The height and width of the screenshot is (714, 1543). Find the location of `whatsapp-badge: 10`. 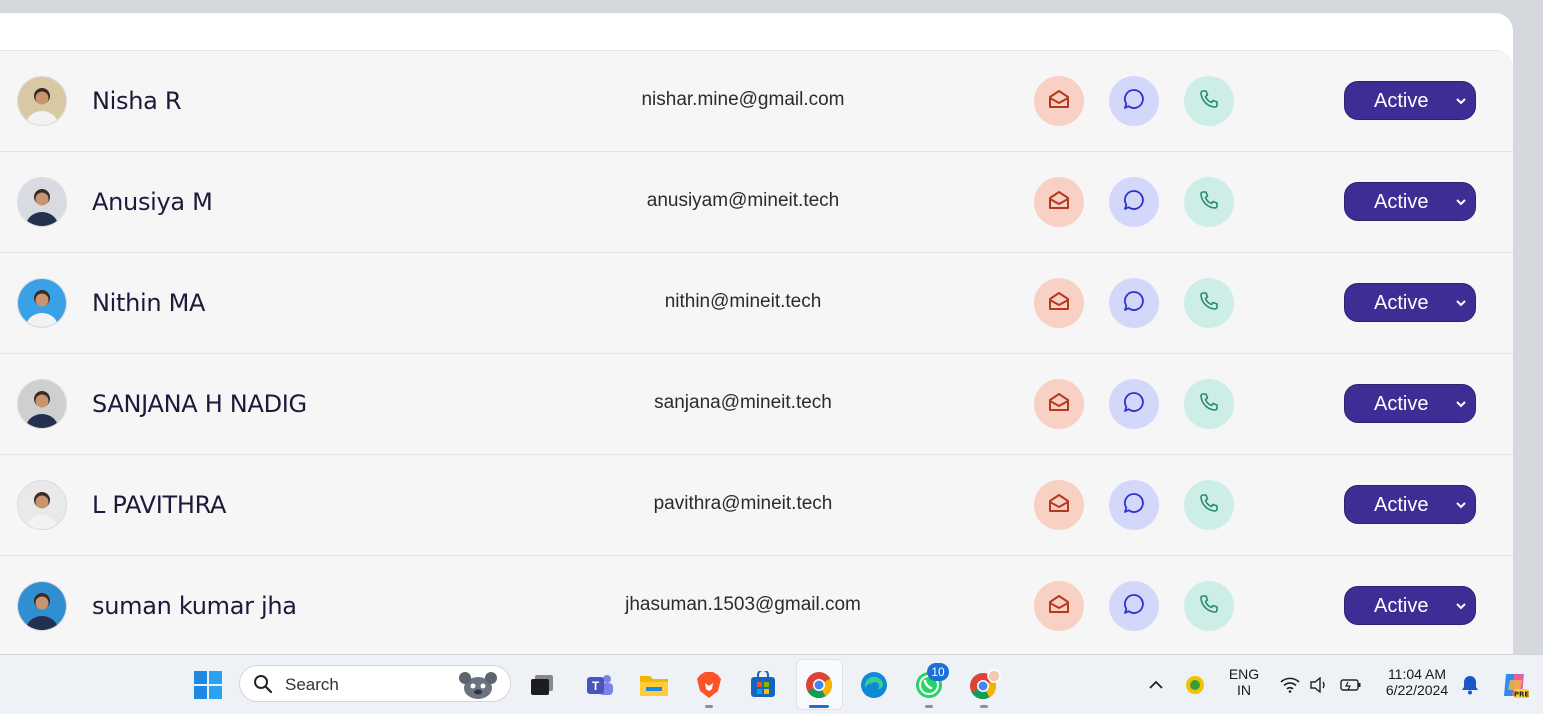

whatsapp-badge: 10 is located at coordinates (938, 672).